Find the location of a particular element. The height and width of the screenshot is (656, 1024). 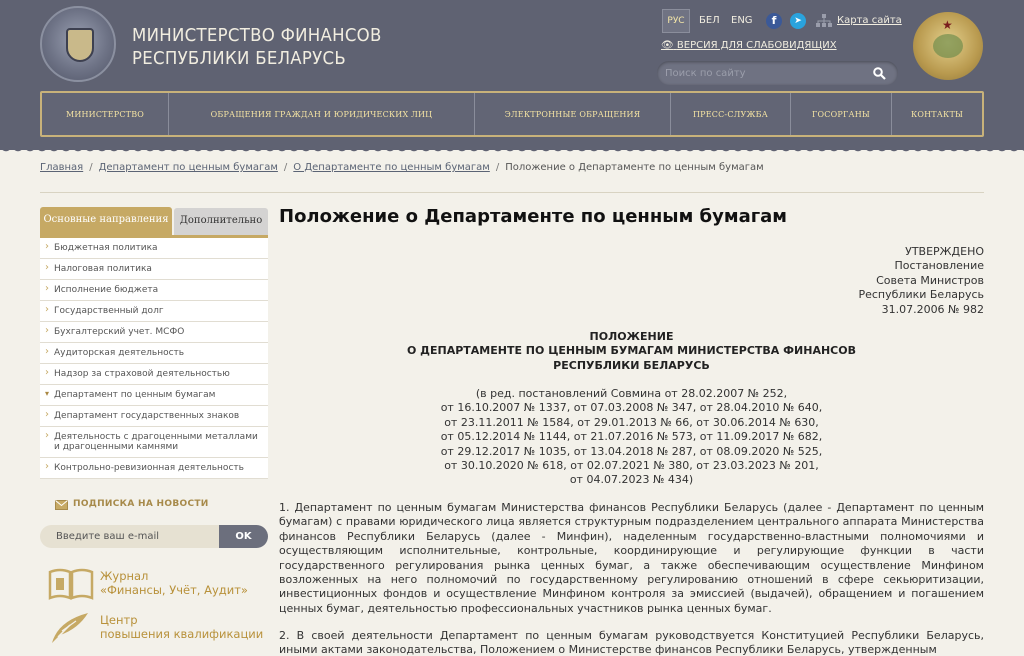

book-icon is located at coordinates (71, 584).